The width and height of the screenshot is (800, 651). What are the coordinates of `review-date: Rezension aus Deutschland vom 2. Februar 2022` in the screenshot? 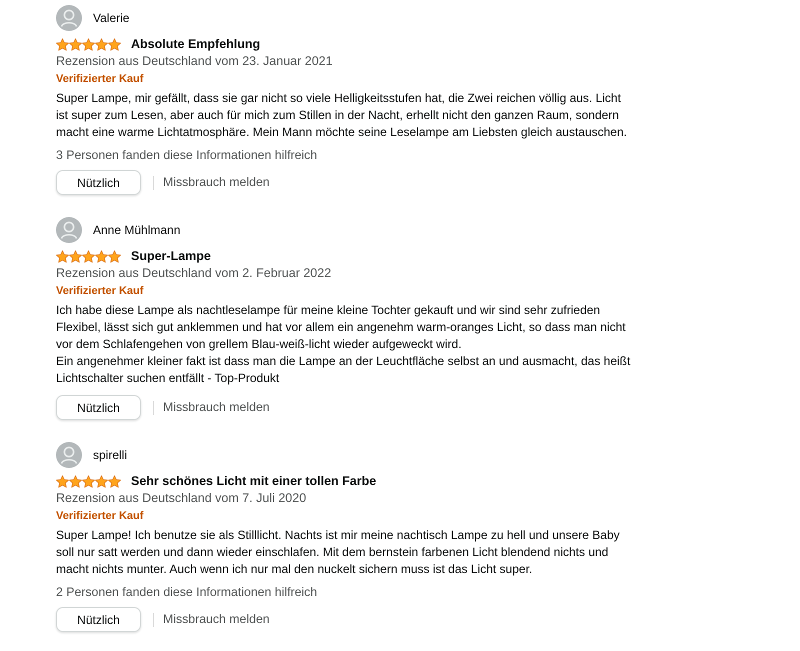 It's located at (194, 273).